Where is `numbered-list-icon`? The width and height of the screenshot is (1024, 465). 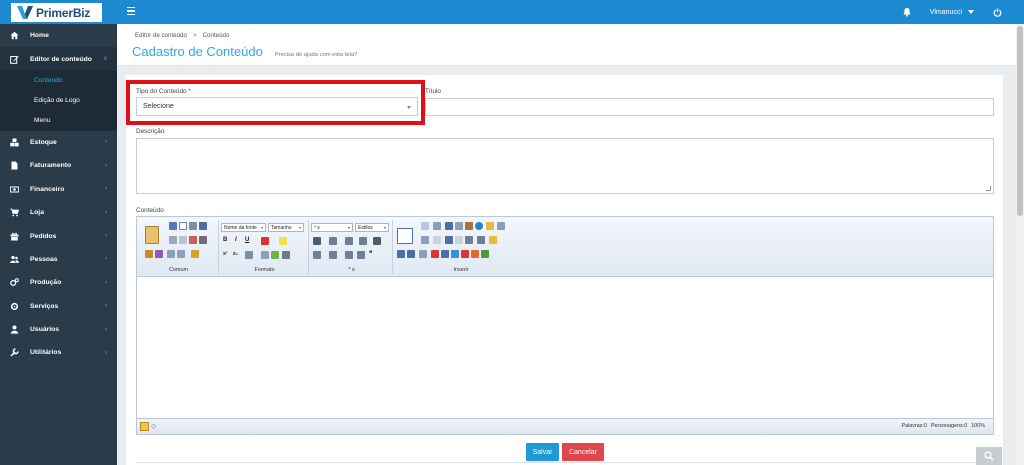
numbered-list-icon is located at coordinates (333, 255).